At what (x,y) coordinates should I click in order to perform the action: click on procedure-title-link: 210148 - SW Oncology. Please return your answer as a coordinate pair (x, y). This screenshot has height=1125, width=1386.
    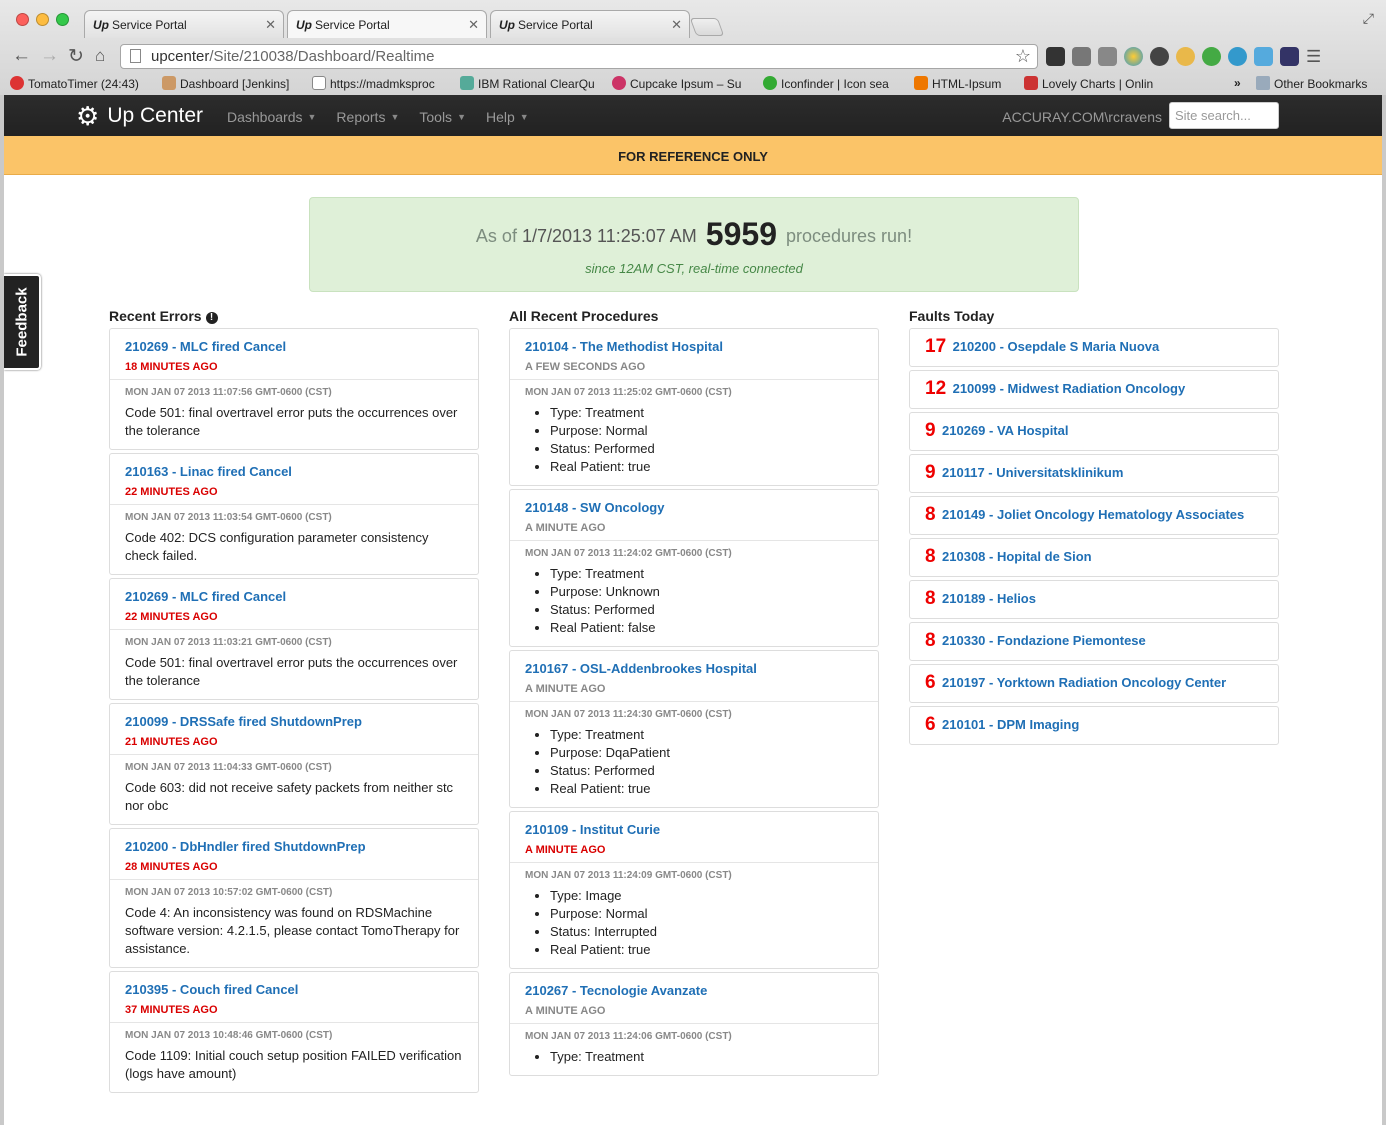
    Looking at the image, I should click on (694, 503).